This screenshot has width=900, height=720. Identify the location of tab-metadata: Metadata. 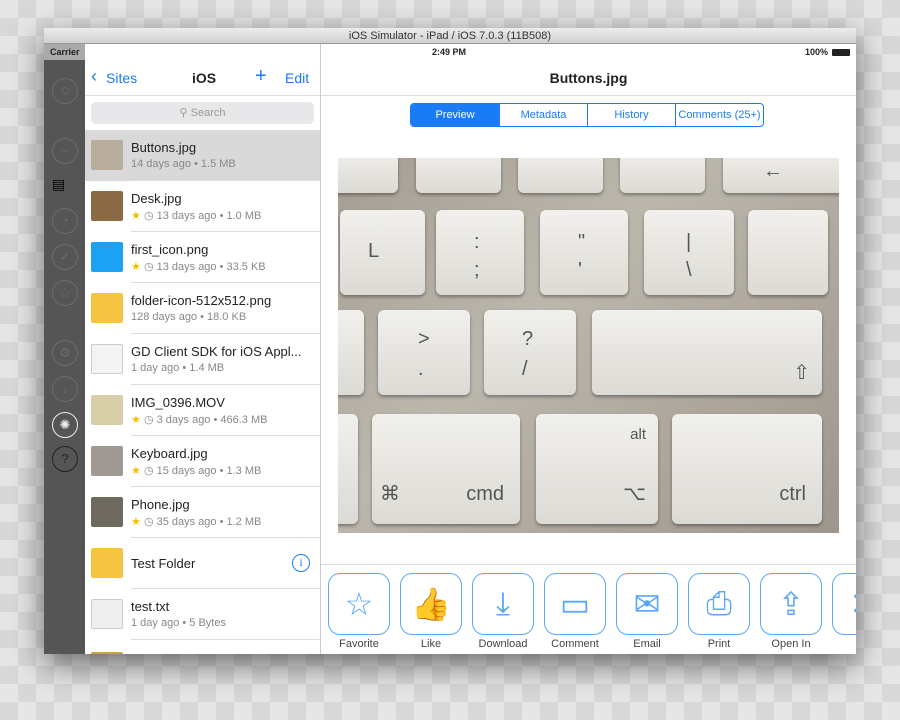
(543, 115).